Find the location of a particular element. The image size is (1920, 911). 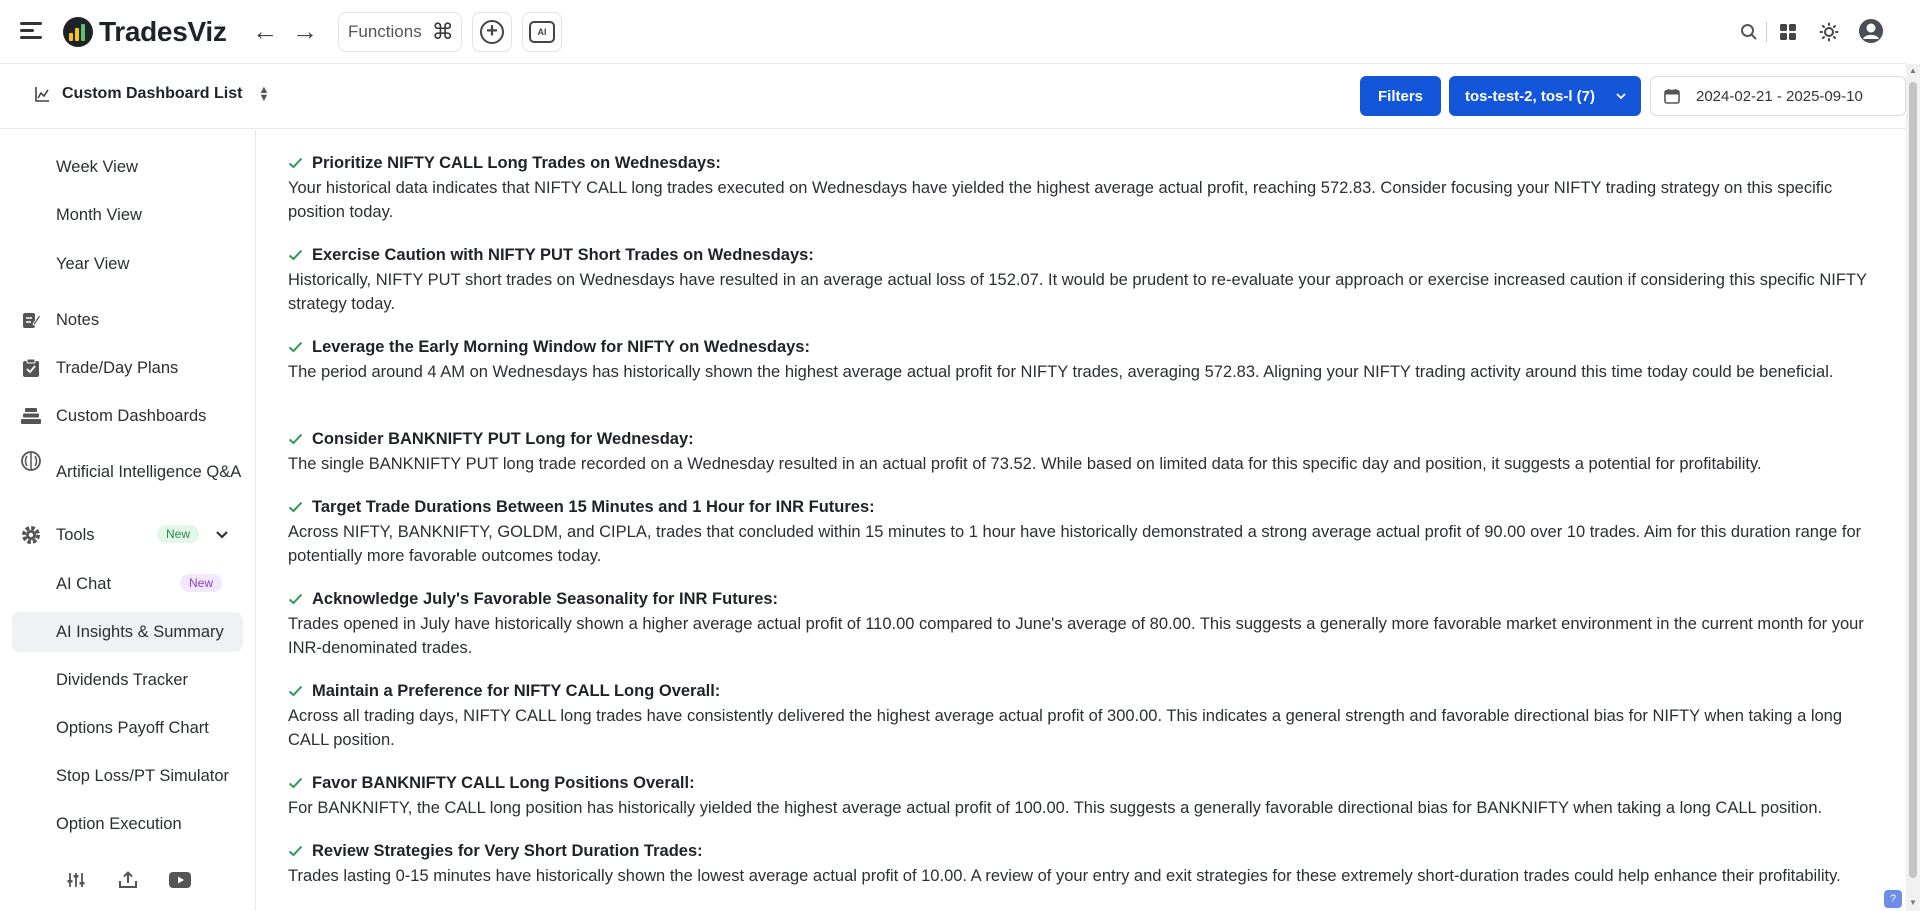

sidebar-item-trade-day-plans: Trade/Day Plans is located at coordinates (127, 368).